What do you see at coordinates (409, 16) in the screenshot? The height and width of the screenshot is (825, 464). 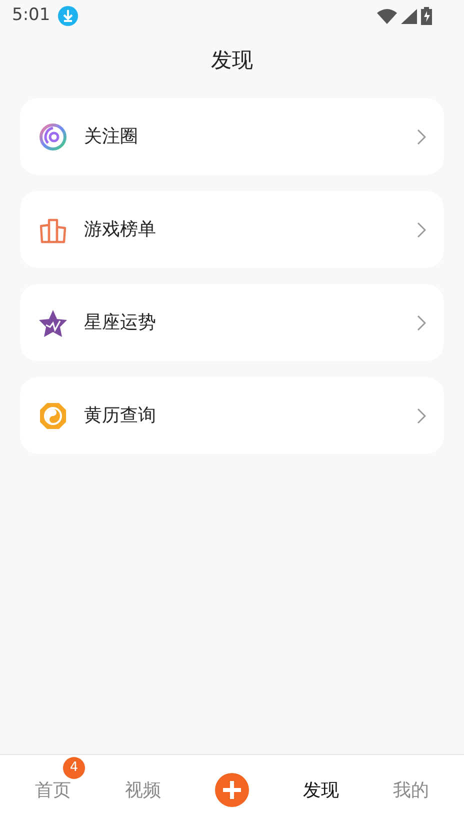 I see `signal-icon` at bounding box center [409, 16].